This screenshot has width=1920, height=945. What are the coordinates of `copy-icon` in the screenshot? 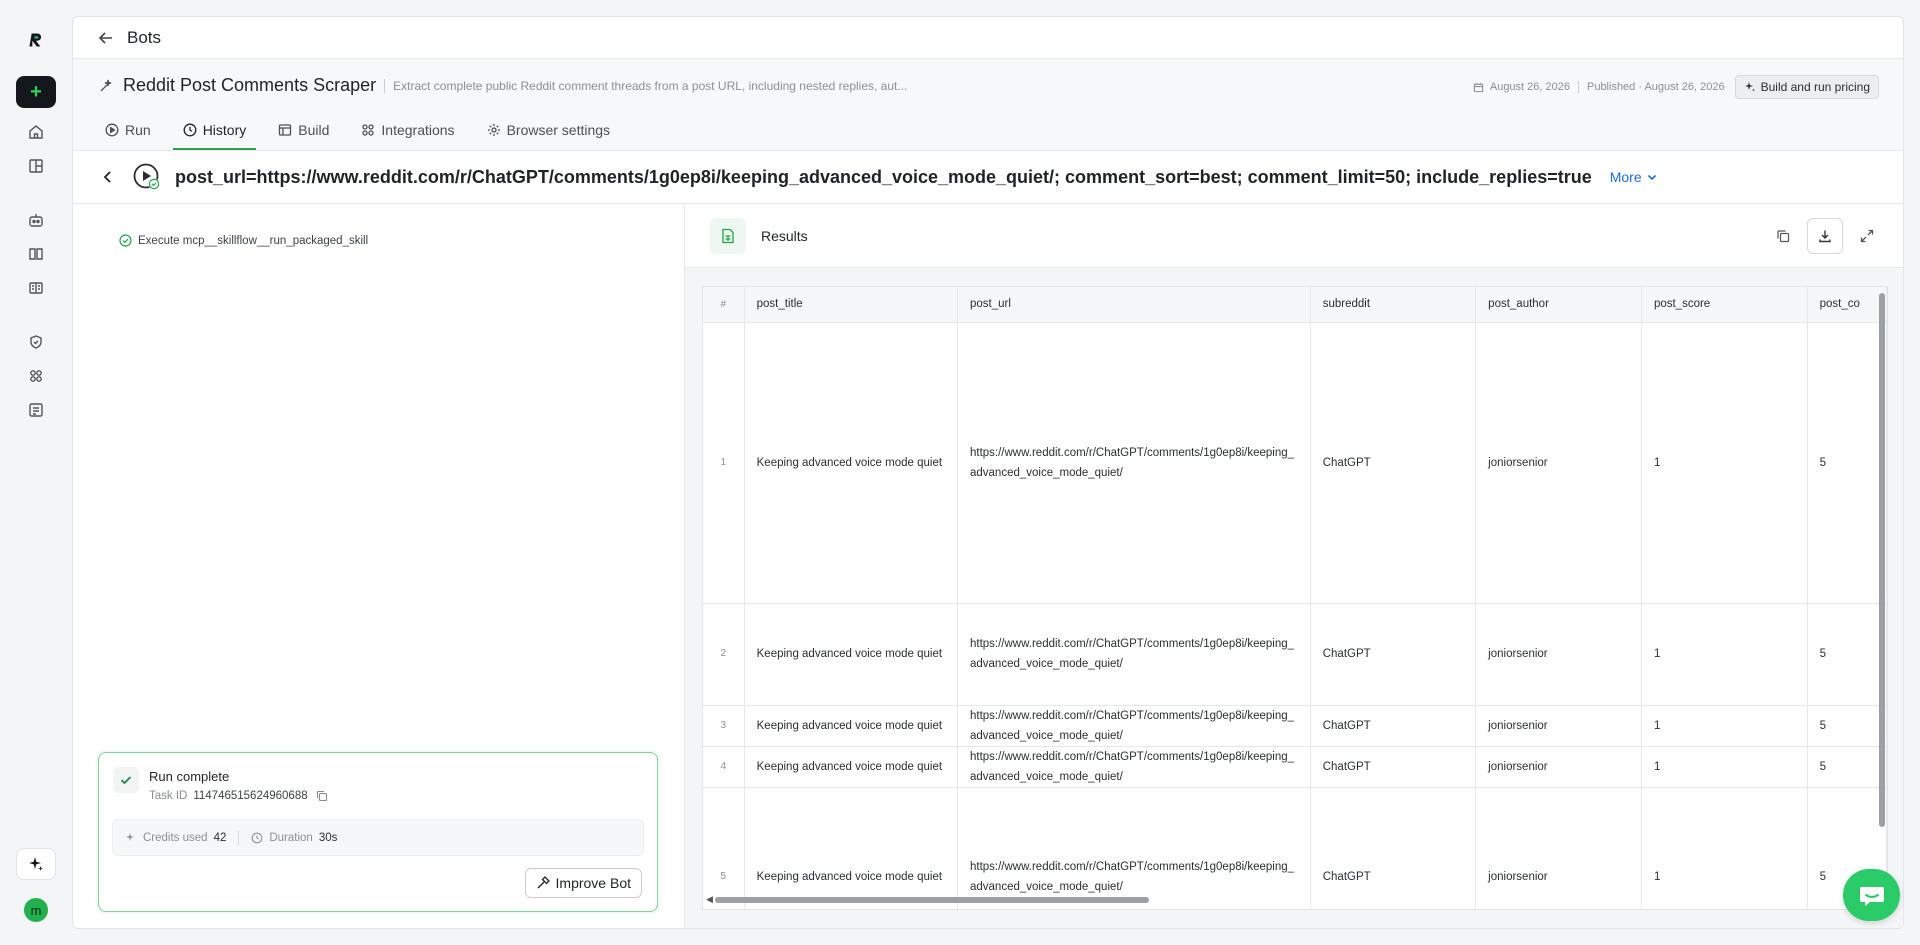 It's located at (322, 796).